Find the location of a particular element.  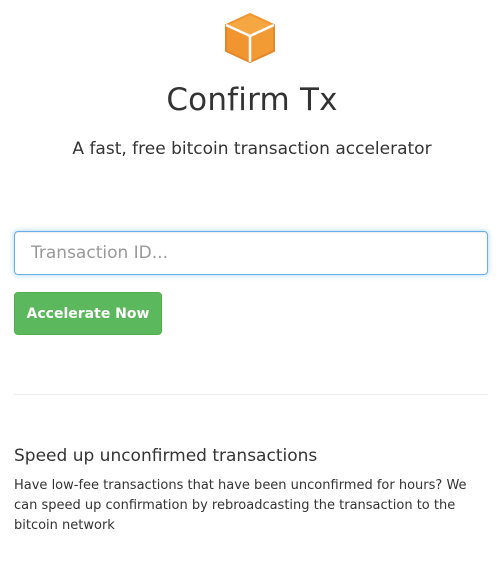

page-title: Confirm Tx is located at coordinates (252, 100).